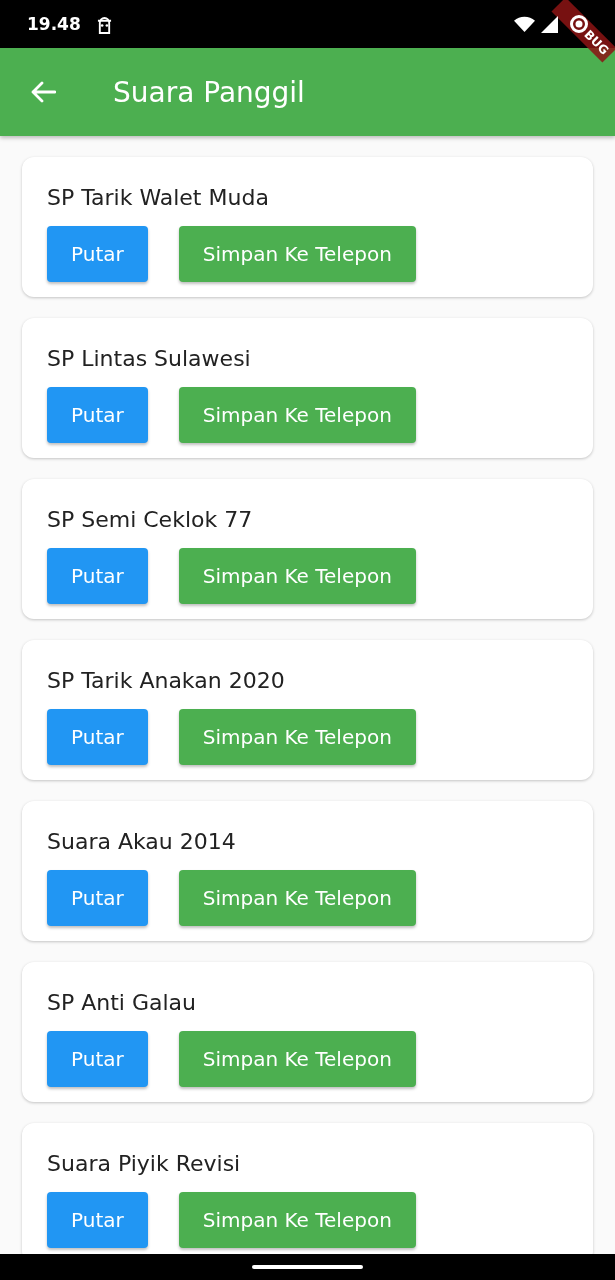 This screenshot has height=1280, width=615. Describe the element at coordinates (149, 359) in the screenshot. I see `sound-title: SP Lintas Sulawesi` at that location.